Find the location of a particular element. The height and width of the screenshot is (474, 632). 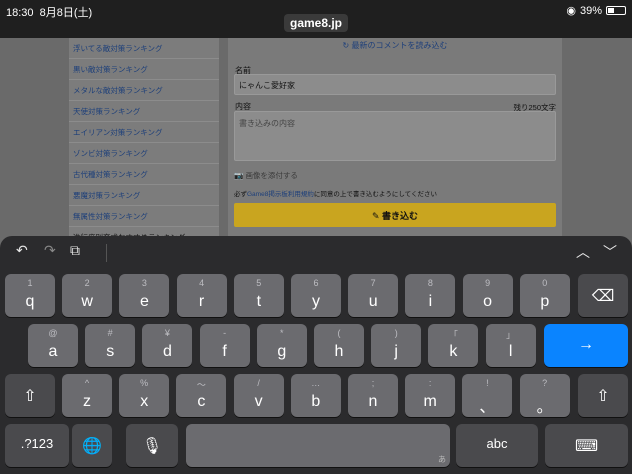

key-。: ?。 is located at coordinates (544, 395).